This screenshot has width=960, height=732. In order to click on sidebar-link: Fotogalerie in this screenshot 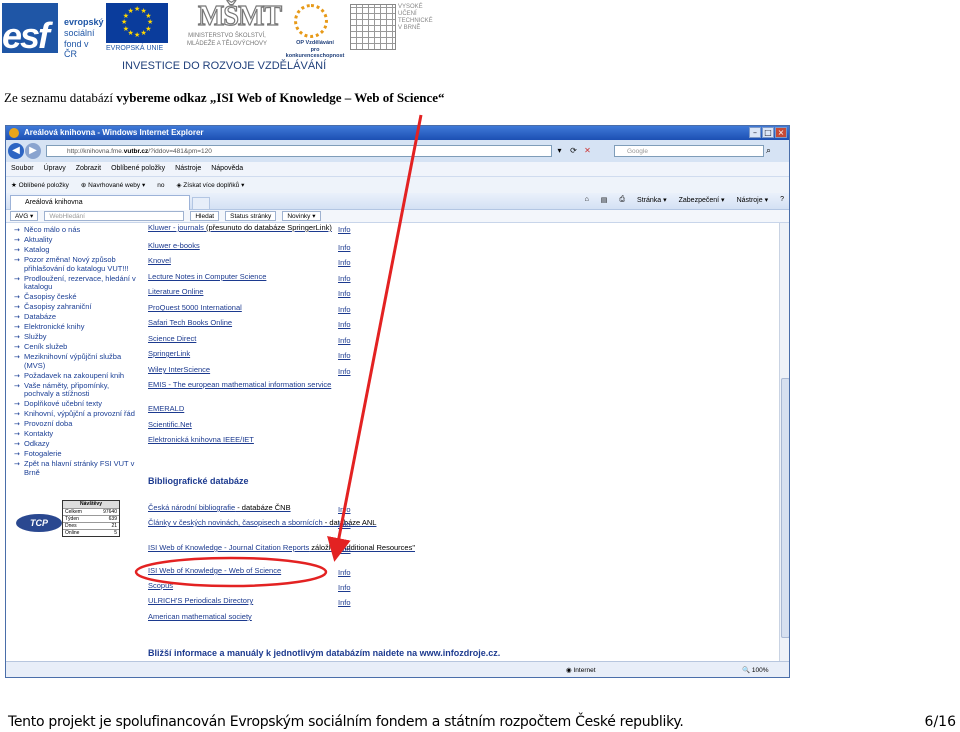, I will do `click(76, 454)`.